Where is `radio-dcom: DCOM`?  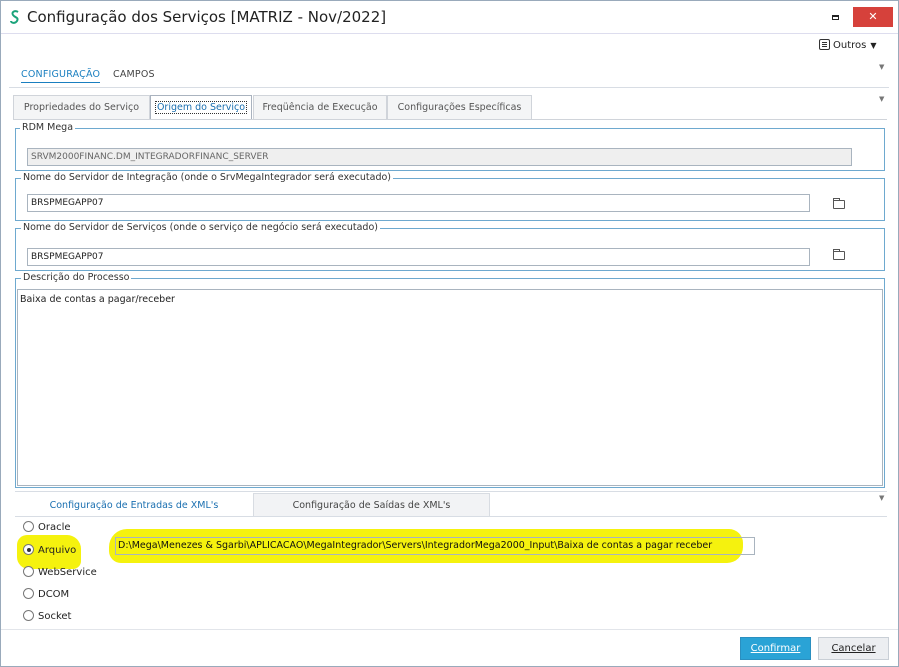 radio-dcom: DCOM is located at coordinates (46, 595).